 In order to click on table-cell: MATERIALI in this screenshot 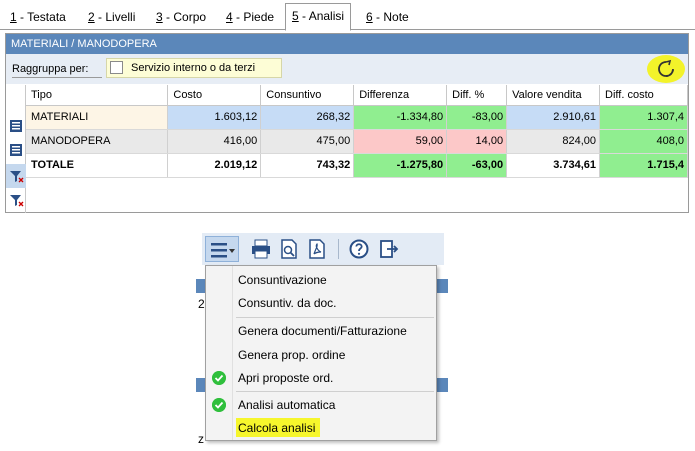, I will do `click(97, 117)`.